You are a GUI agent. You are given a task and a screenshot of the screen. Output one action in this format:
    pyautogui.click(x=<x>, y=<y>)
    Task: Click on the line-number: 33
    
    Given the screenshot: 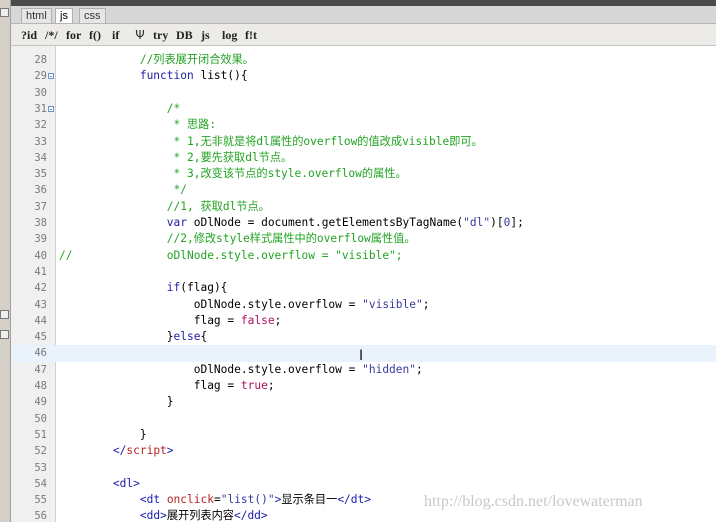 What is the action you would take?
    pyautogui.click(x=40, y=141)
    